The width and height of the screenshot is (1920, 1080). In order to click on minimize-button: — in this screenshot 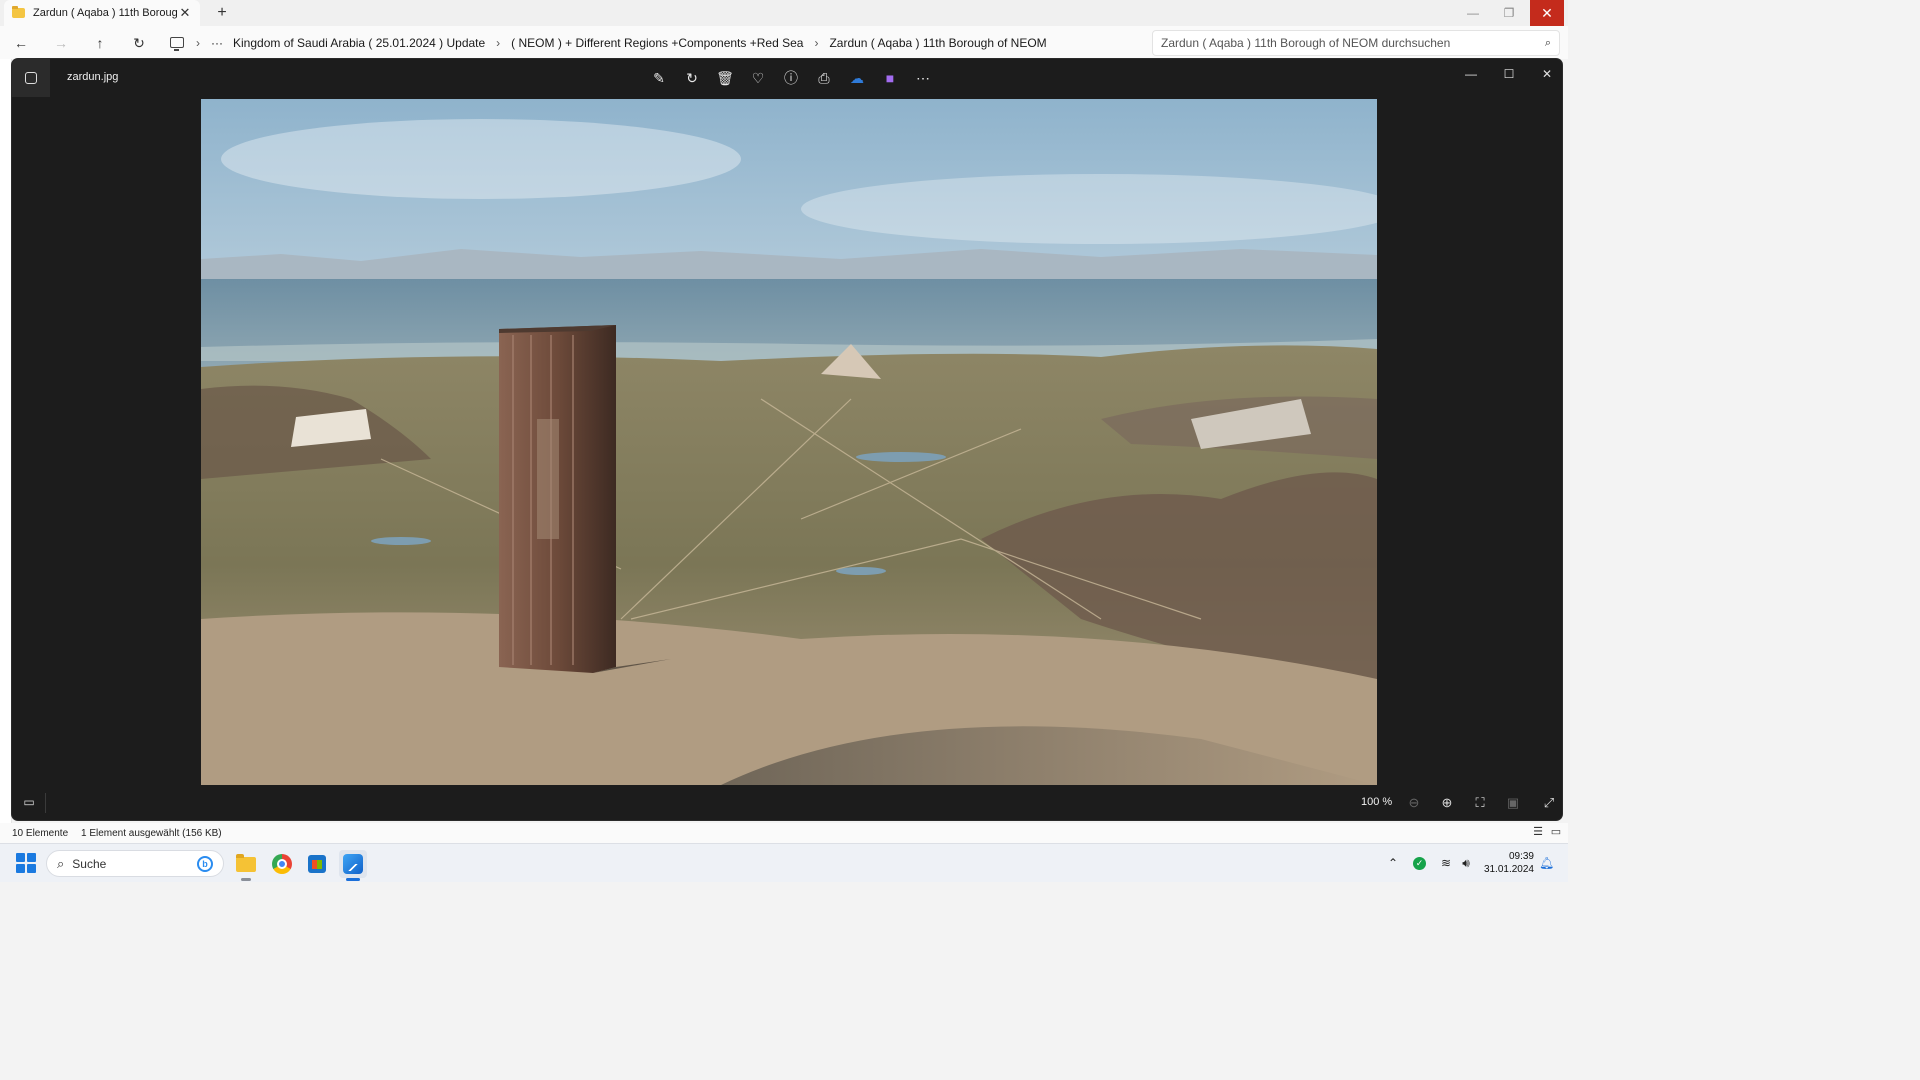, I will do `click(1473, 13)`.